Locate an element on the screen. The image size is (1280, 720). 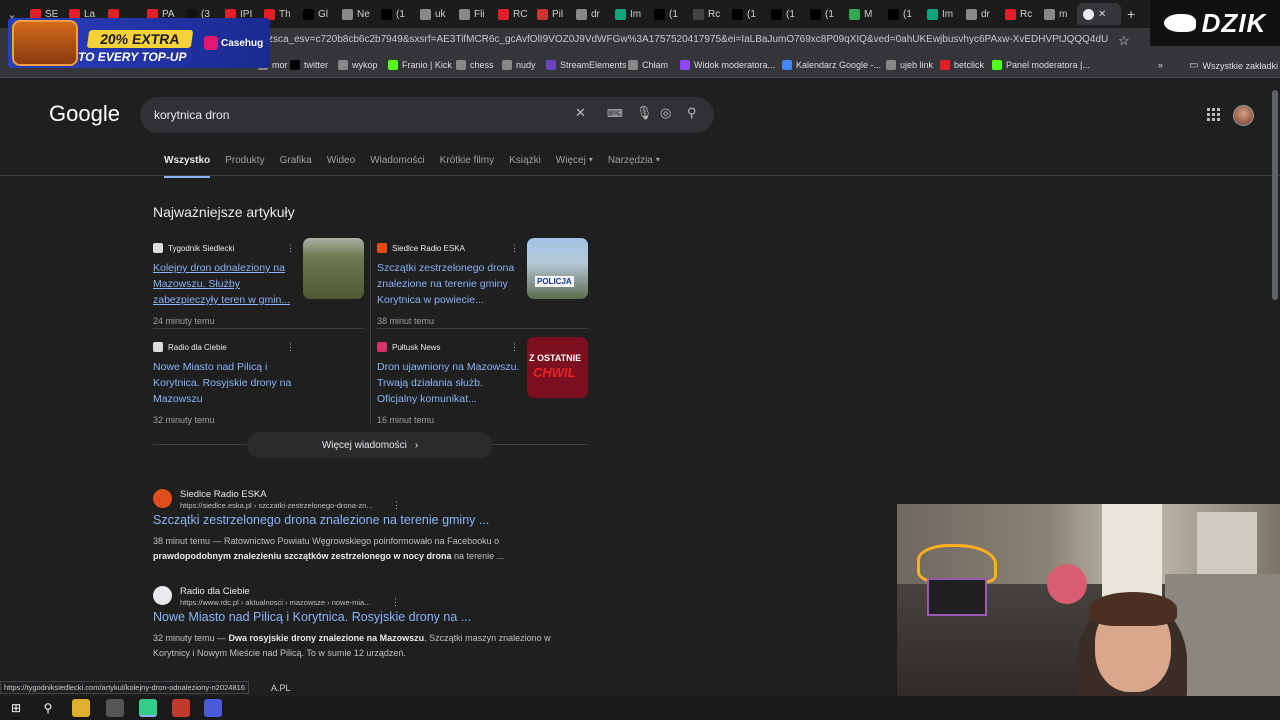
bookmark-item: ujeb link is located at coordinates (909, 65).